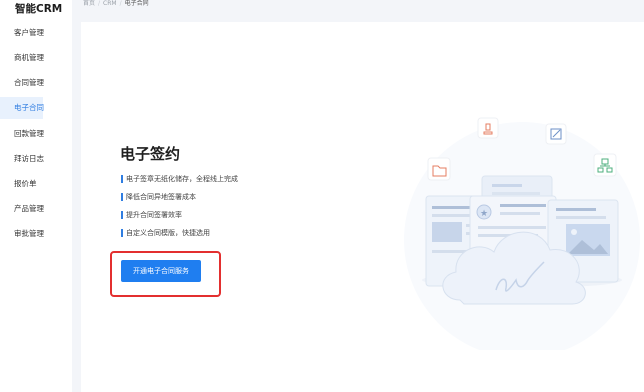  Describe the element at coordinates (22, 234) in the screenshot. I see `sidebar-item-approvals: 审批管理` at that location.